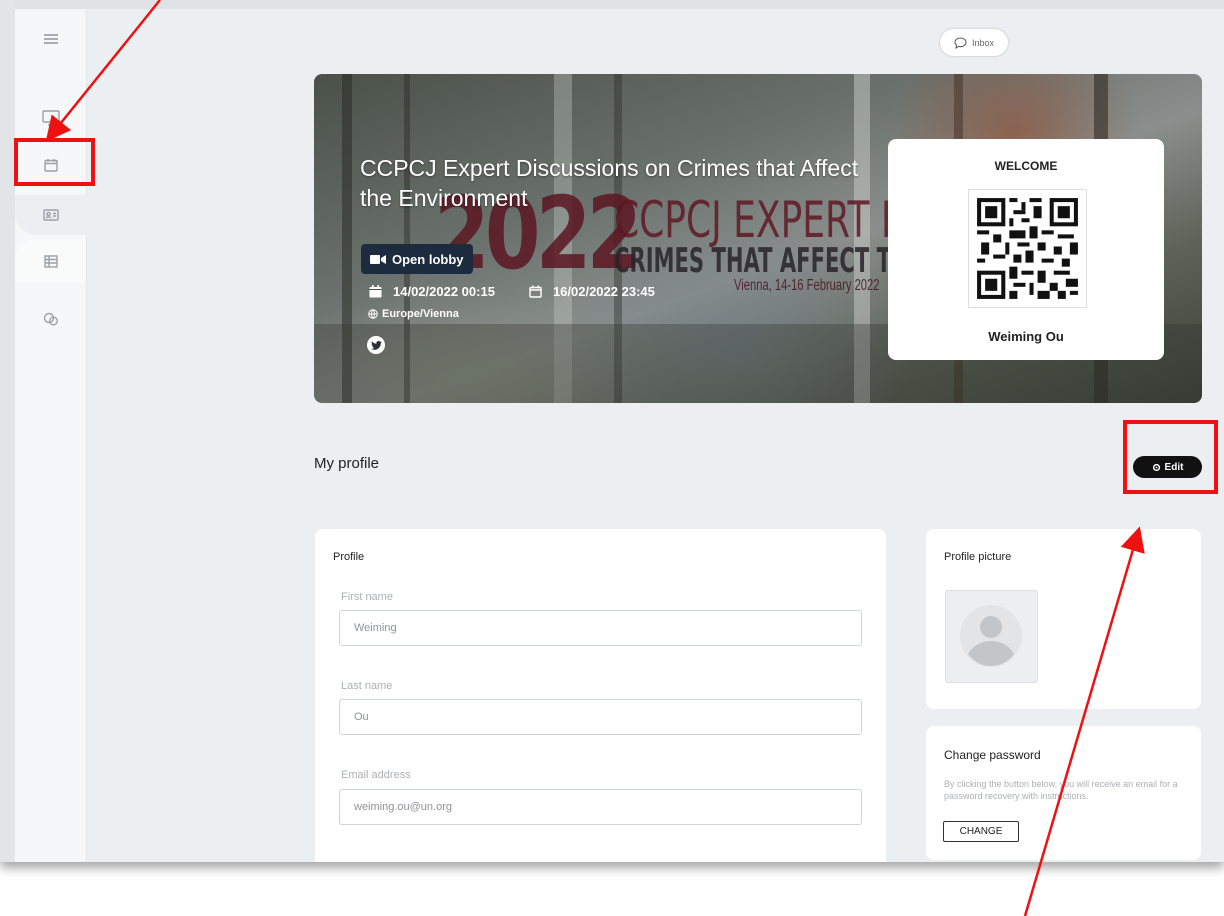 This screenshot has height=916, width=1224. I want to click on end-date: 16/02/2022 23:45, so click(592, 291).